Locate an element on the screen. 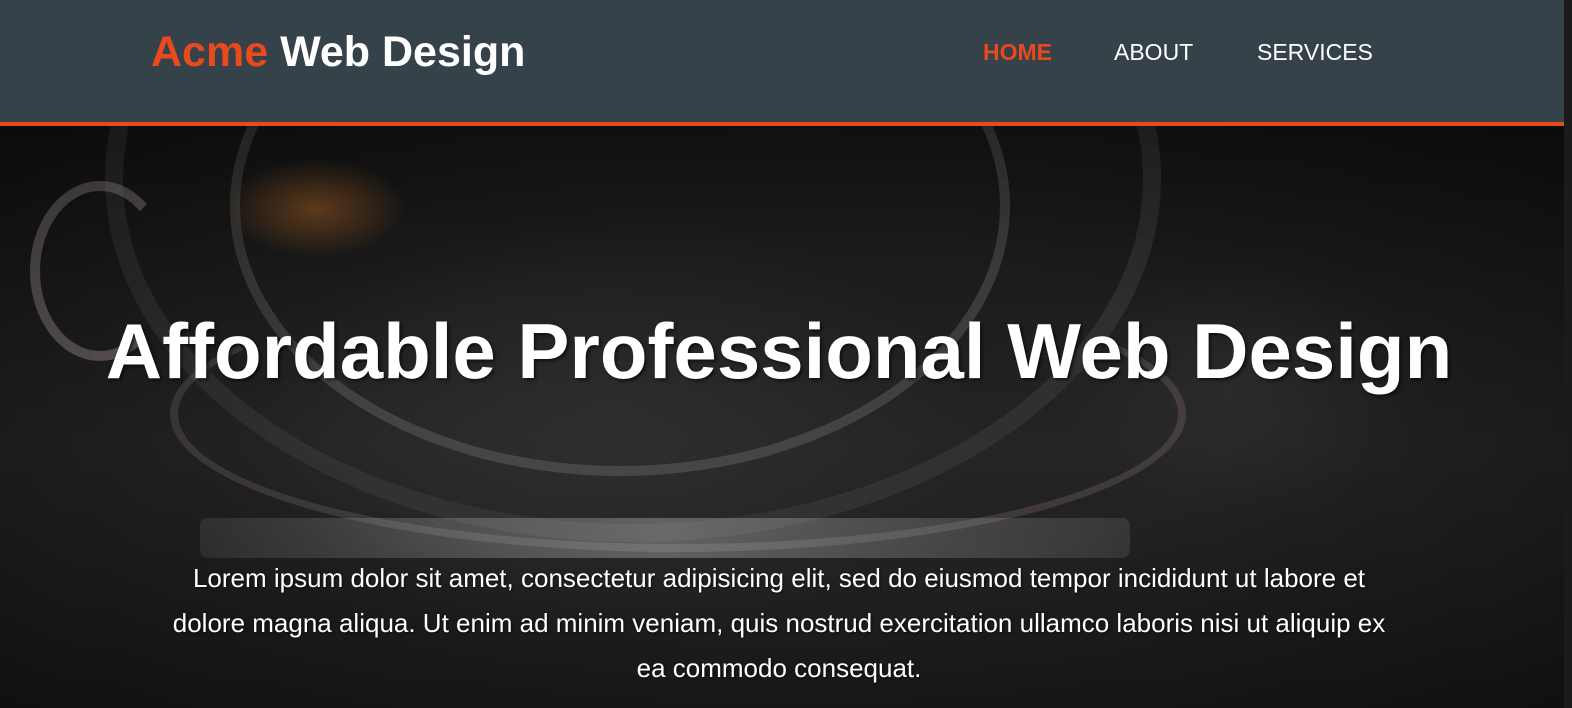 The width and height of the screenshot is (1572, 708). nav-link-about: ABOUT is located at coordinates (1153, 52).